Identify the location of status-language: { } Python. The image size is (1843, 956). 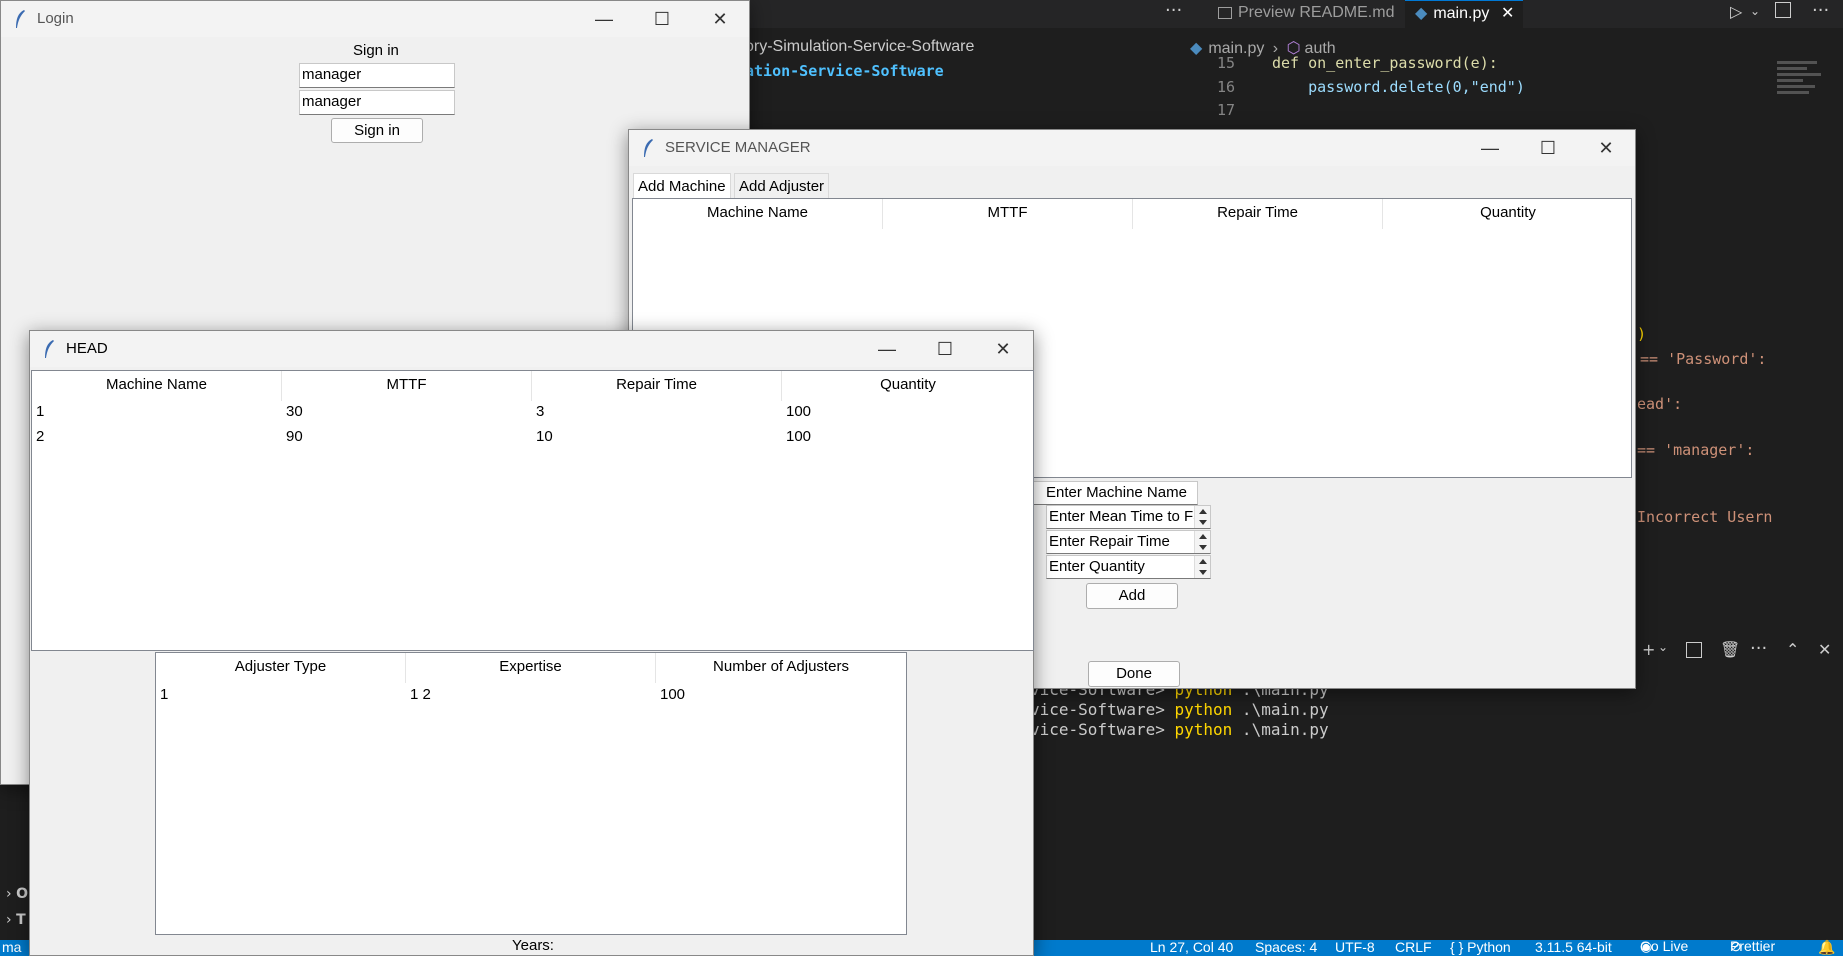
(1480, 947).